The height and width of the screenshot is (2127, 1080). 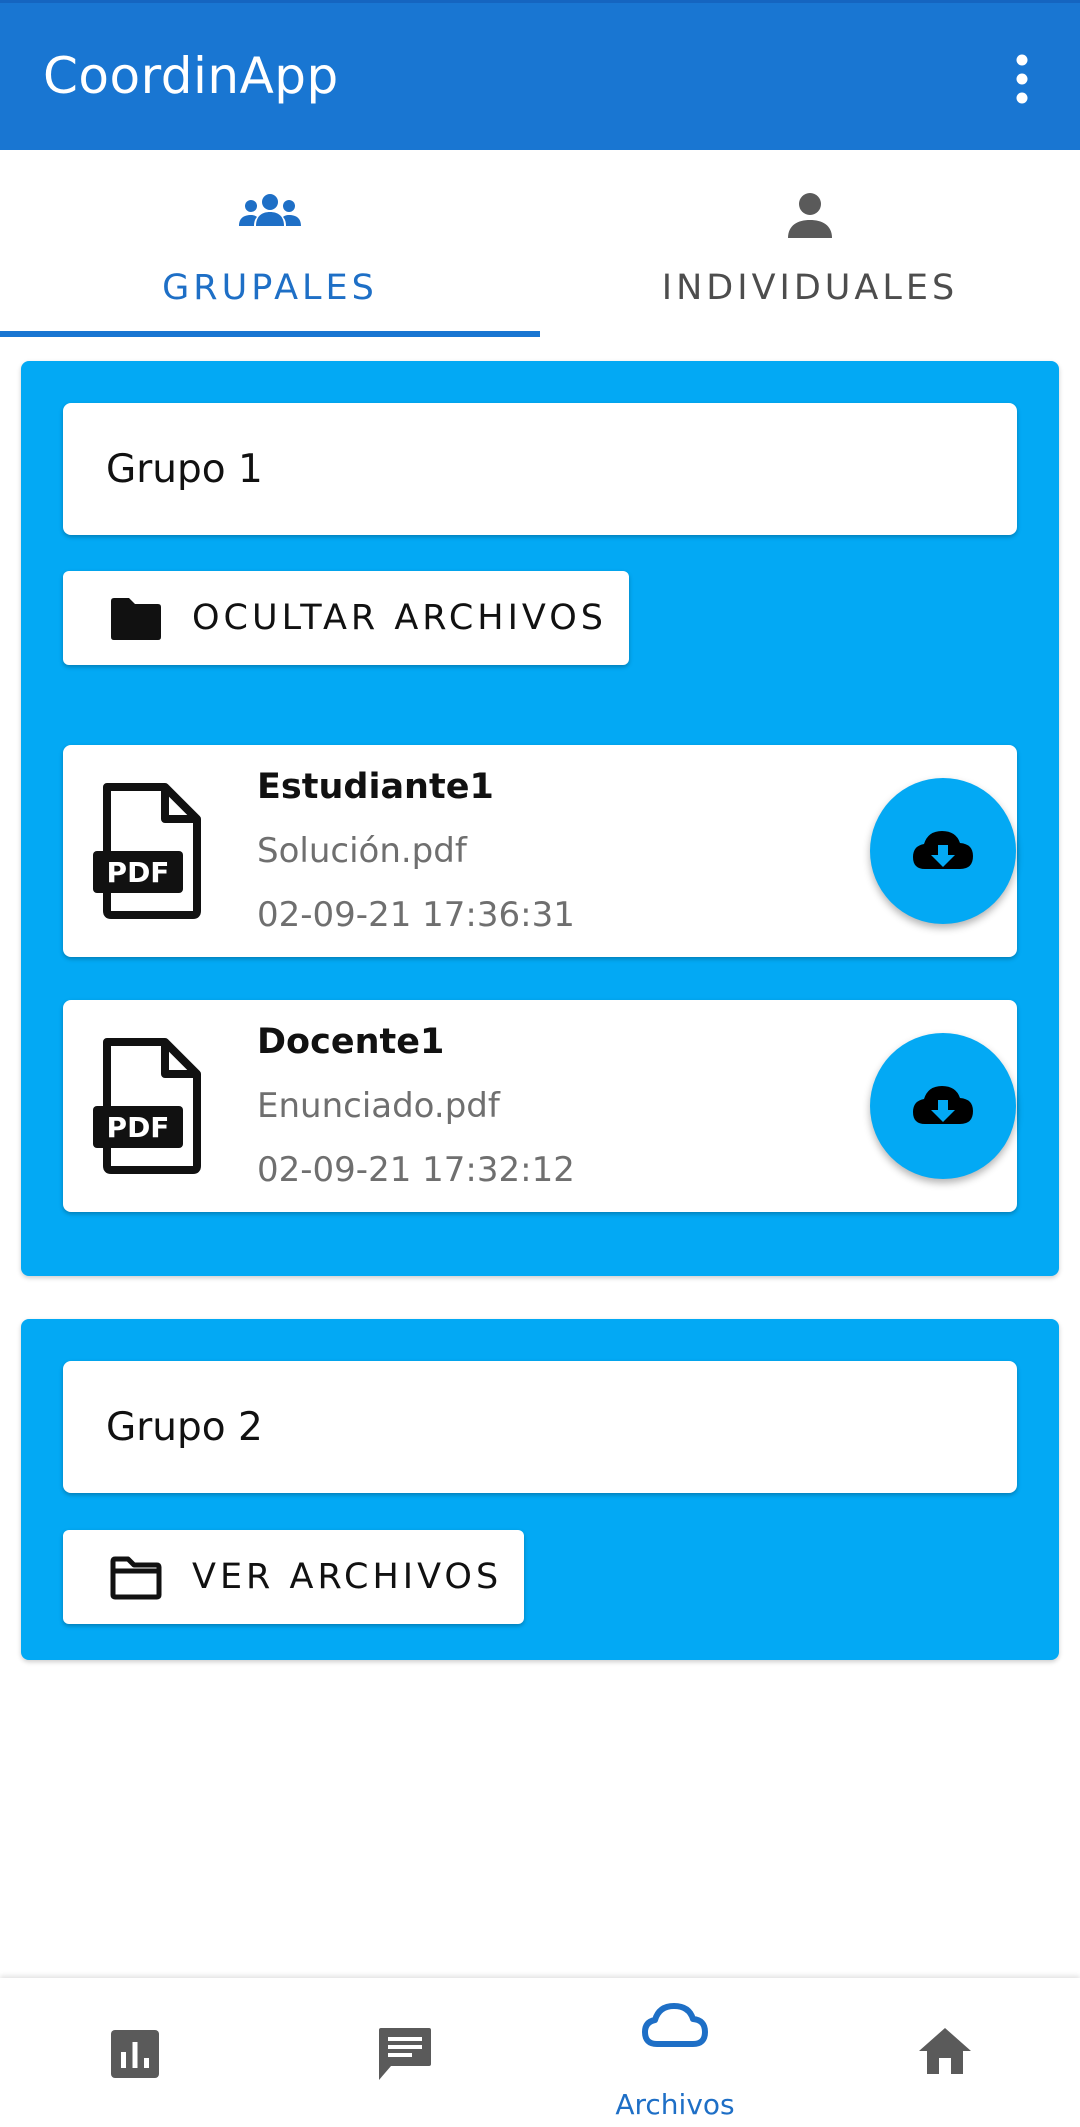 I want to click on group-name-box: Grupo 1, so click(x=540, y=469).